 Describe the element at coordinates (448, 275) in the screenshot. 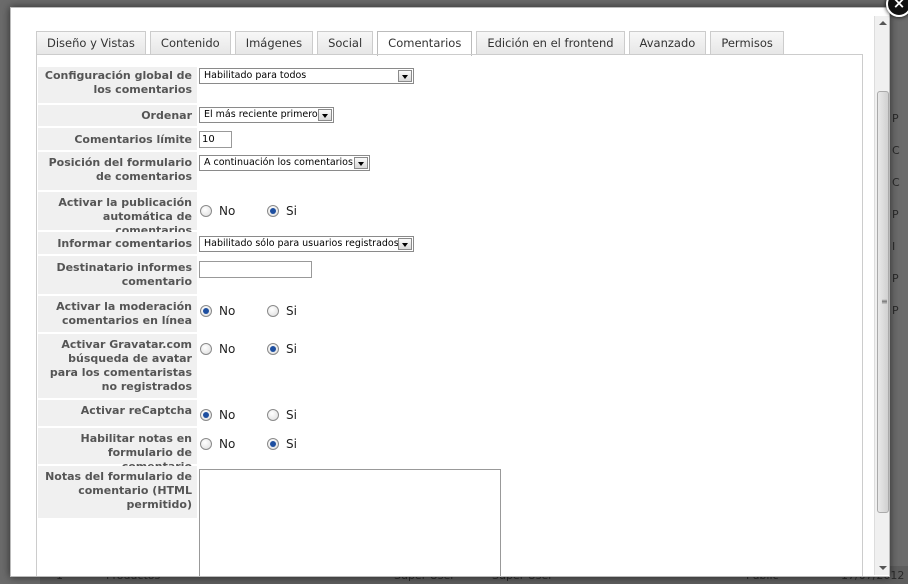

I see `field-report-recipient: Destinatario informes comentario` at that location.